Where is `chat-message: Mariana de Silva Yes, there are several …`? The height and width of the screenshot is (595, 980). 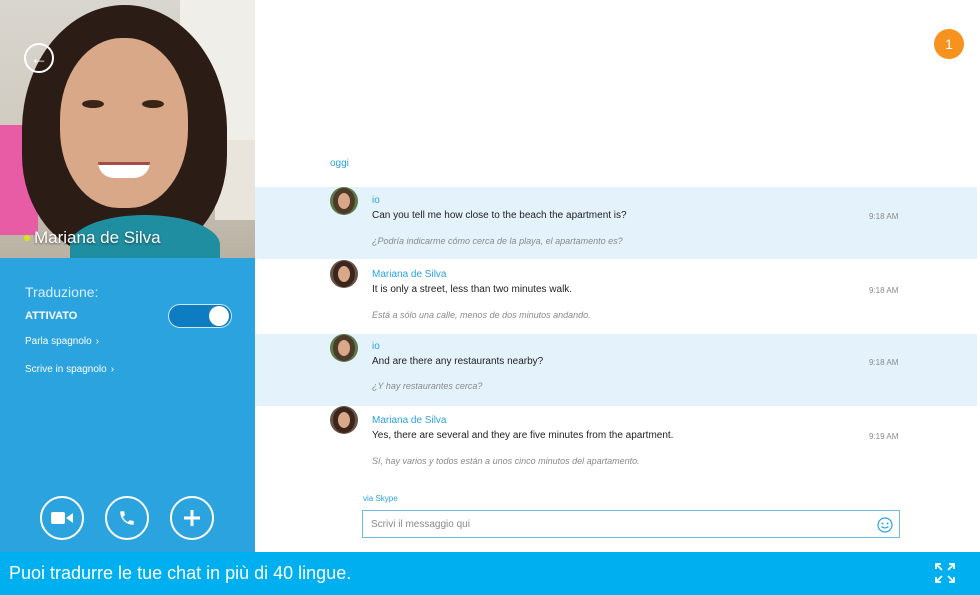 chat-message: Mariana de Silva Yes, there are several … is located at coordinates (616, 442).